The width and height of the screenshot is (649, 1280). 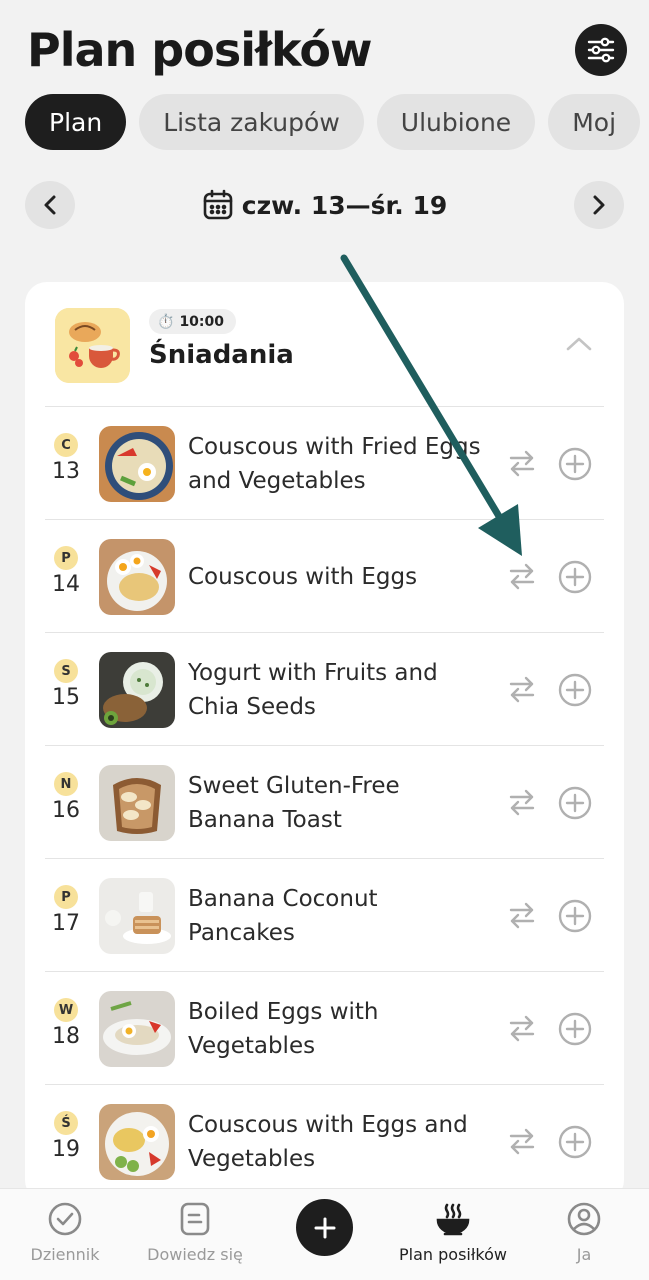 What do you see at coordinates (66, 1123) in the screenshot?
I see `day-letter: Ś` at bounding box center [66, 1123].